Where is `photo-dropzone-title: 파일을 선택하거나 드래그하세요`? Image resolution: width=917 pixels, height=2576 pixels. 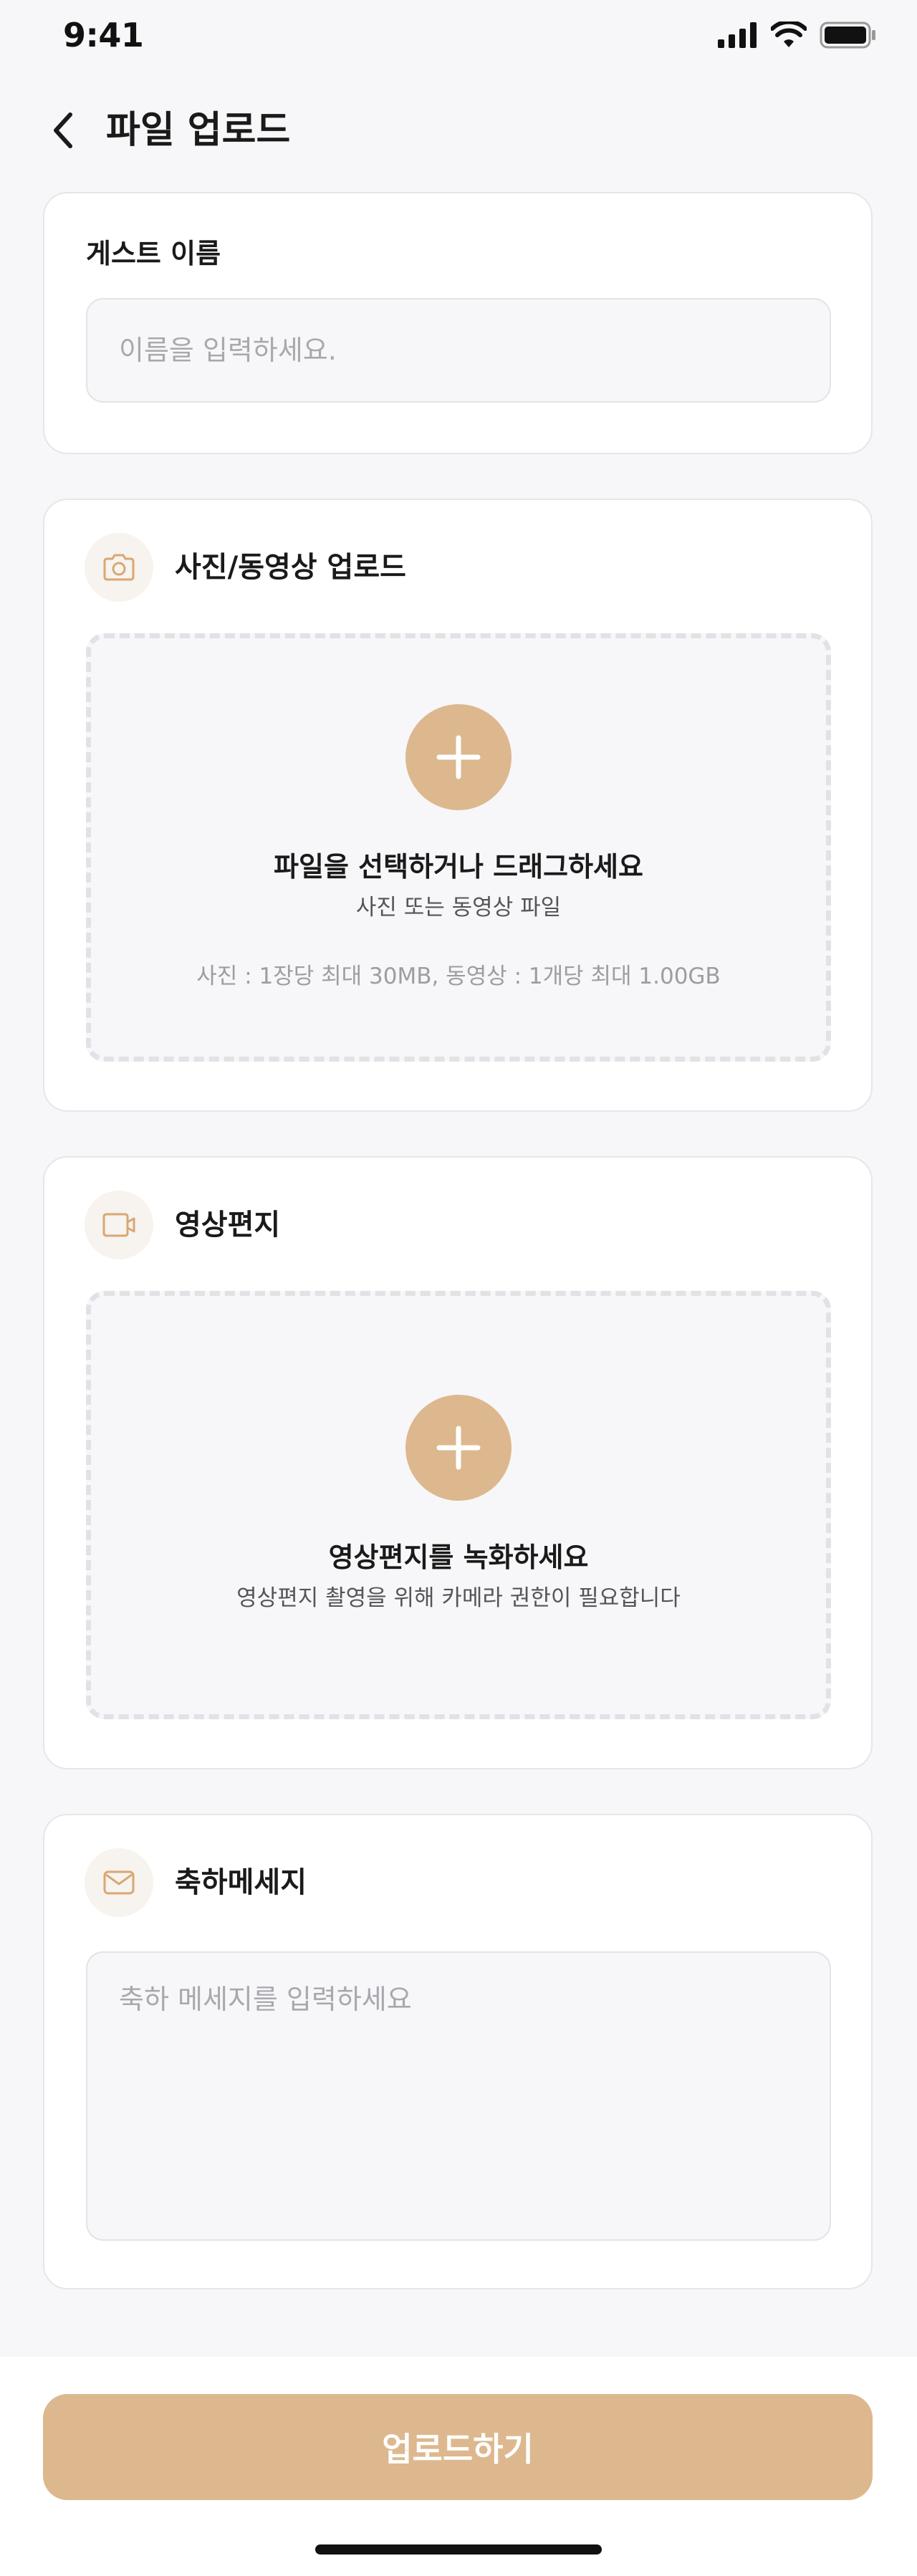 photo-dropzone-title: 파일을 선택하거나 드래그하세요 is located at coordinates (458, 867).